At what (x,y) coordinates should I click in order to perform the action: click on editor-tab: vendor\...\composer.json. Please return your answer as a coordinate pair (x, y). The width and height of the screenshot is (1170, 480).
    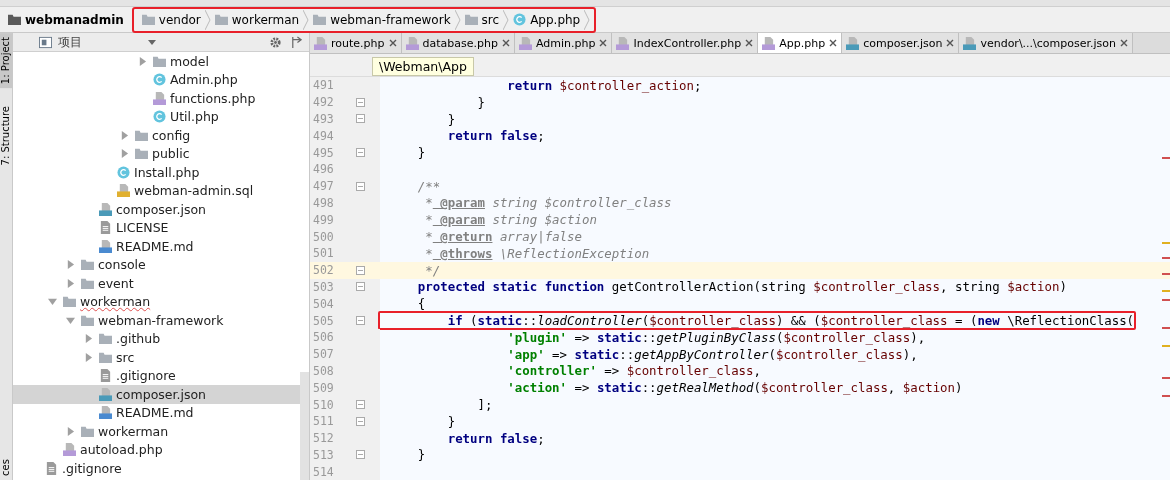
    Looking at the image, I should click on (1046, 43).